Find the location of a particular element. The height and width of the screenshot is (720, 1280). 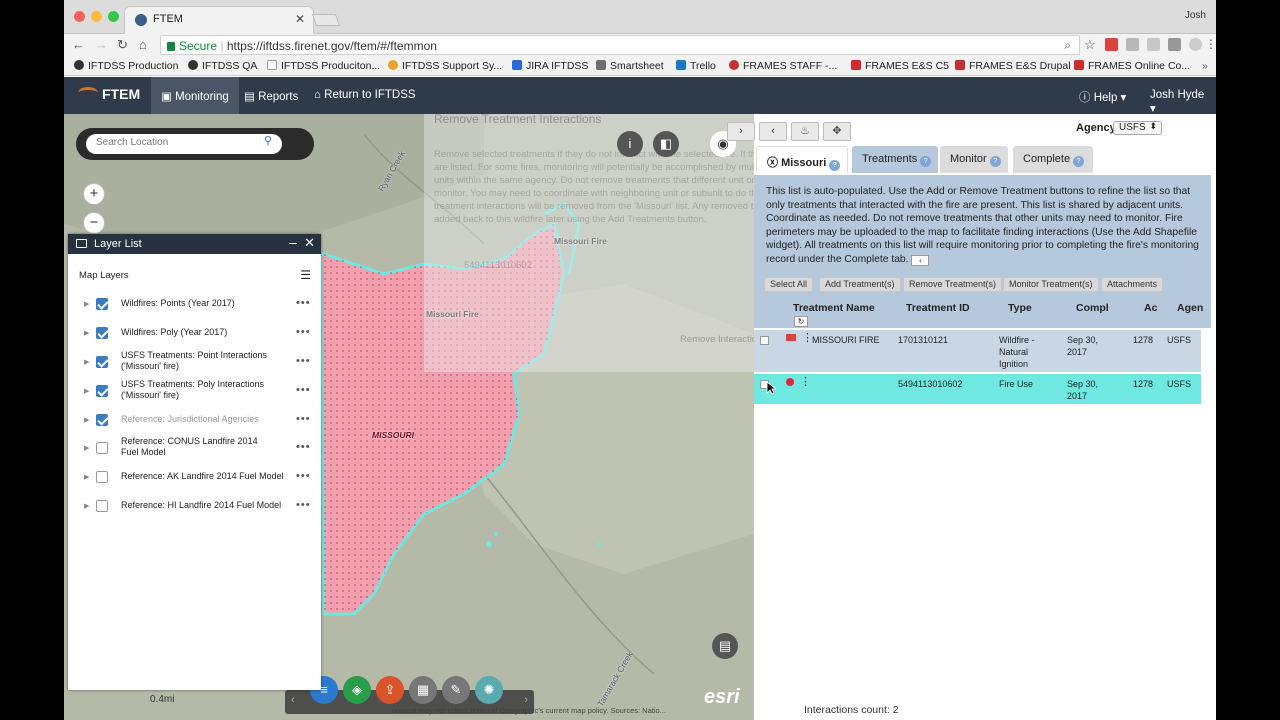

tab-monitor: Monitor? is located at coordinates (974, 159).